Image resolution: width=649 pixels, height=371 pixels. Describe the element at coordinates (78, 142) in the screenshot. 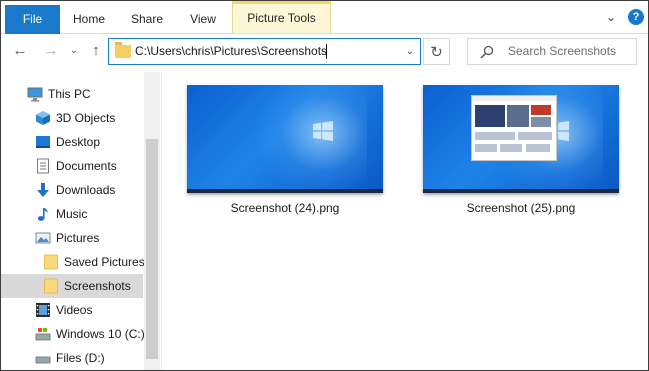

I see `sidebar-item-label: Desktop` at that location.